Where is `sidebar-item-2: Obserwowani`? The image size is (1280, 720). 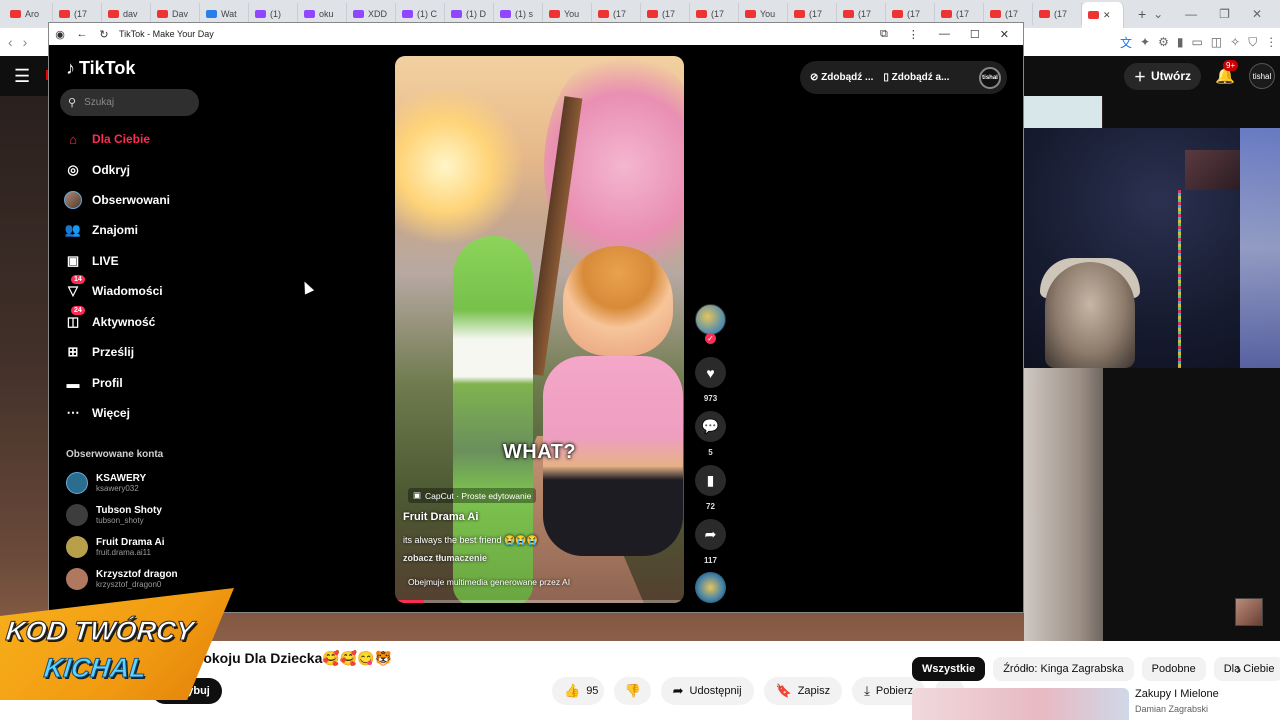 sidebar-item-2: Obserwowani is located at coordinates (117, 200).